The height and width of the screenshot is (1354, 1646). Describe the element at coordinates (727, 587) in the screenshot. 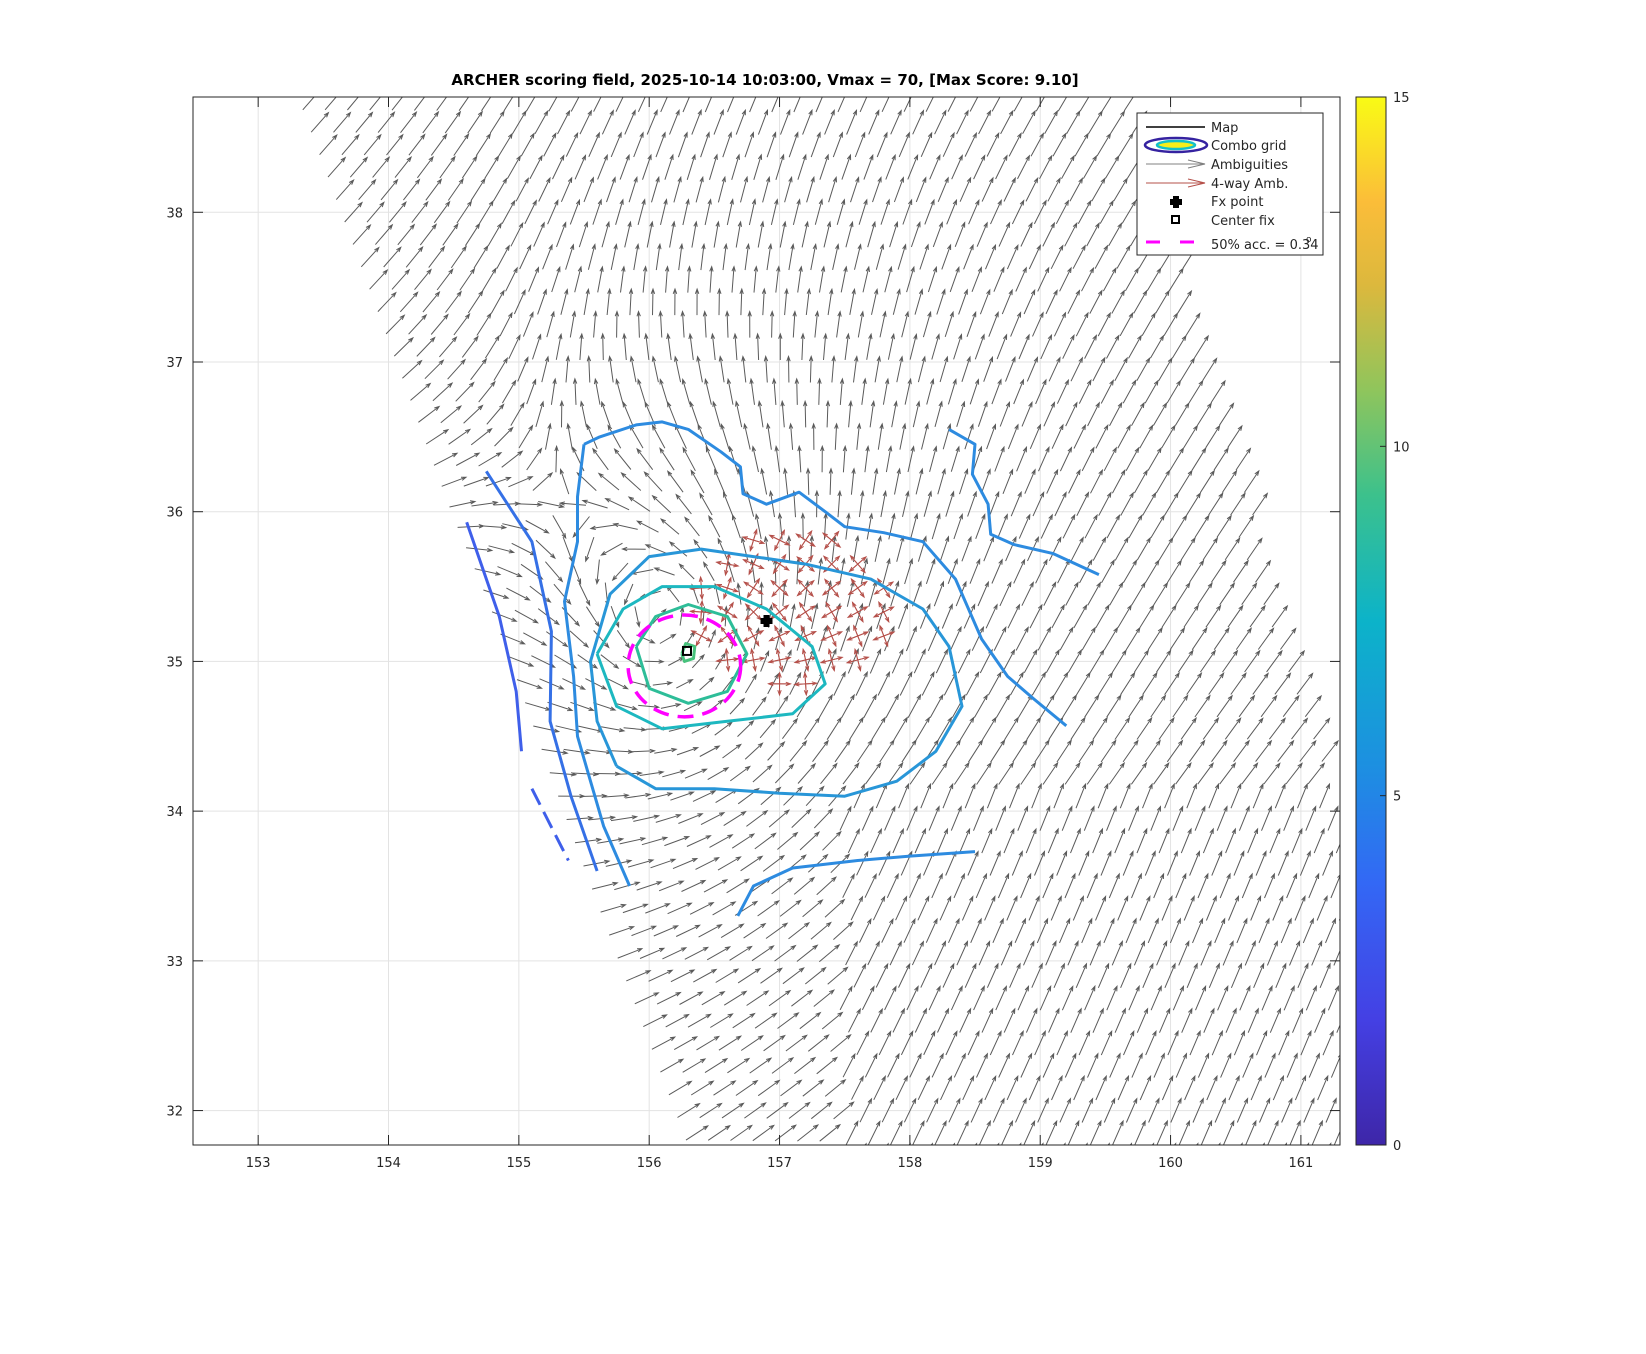

I see `four-way-arrow` at that location.